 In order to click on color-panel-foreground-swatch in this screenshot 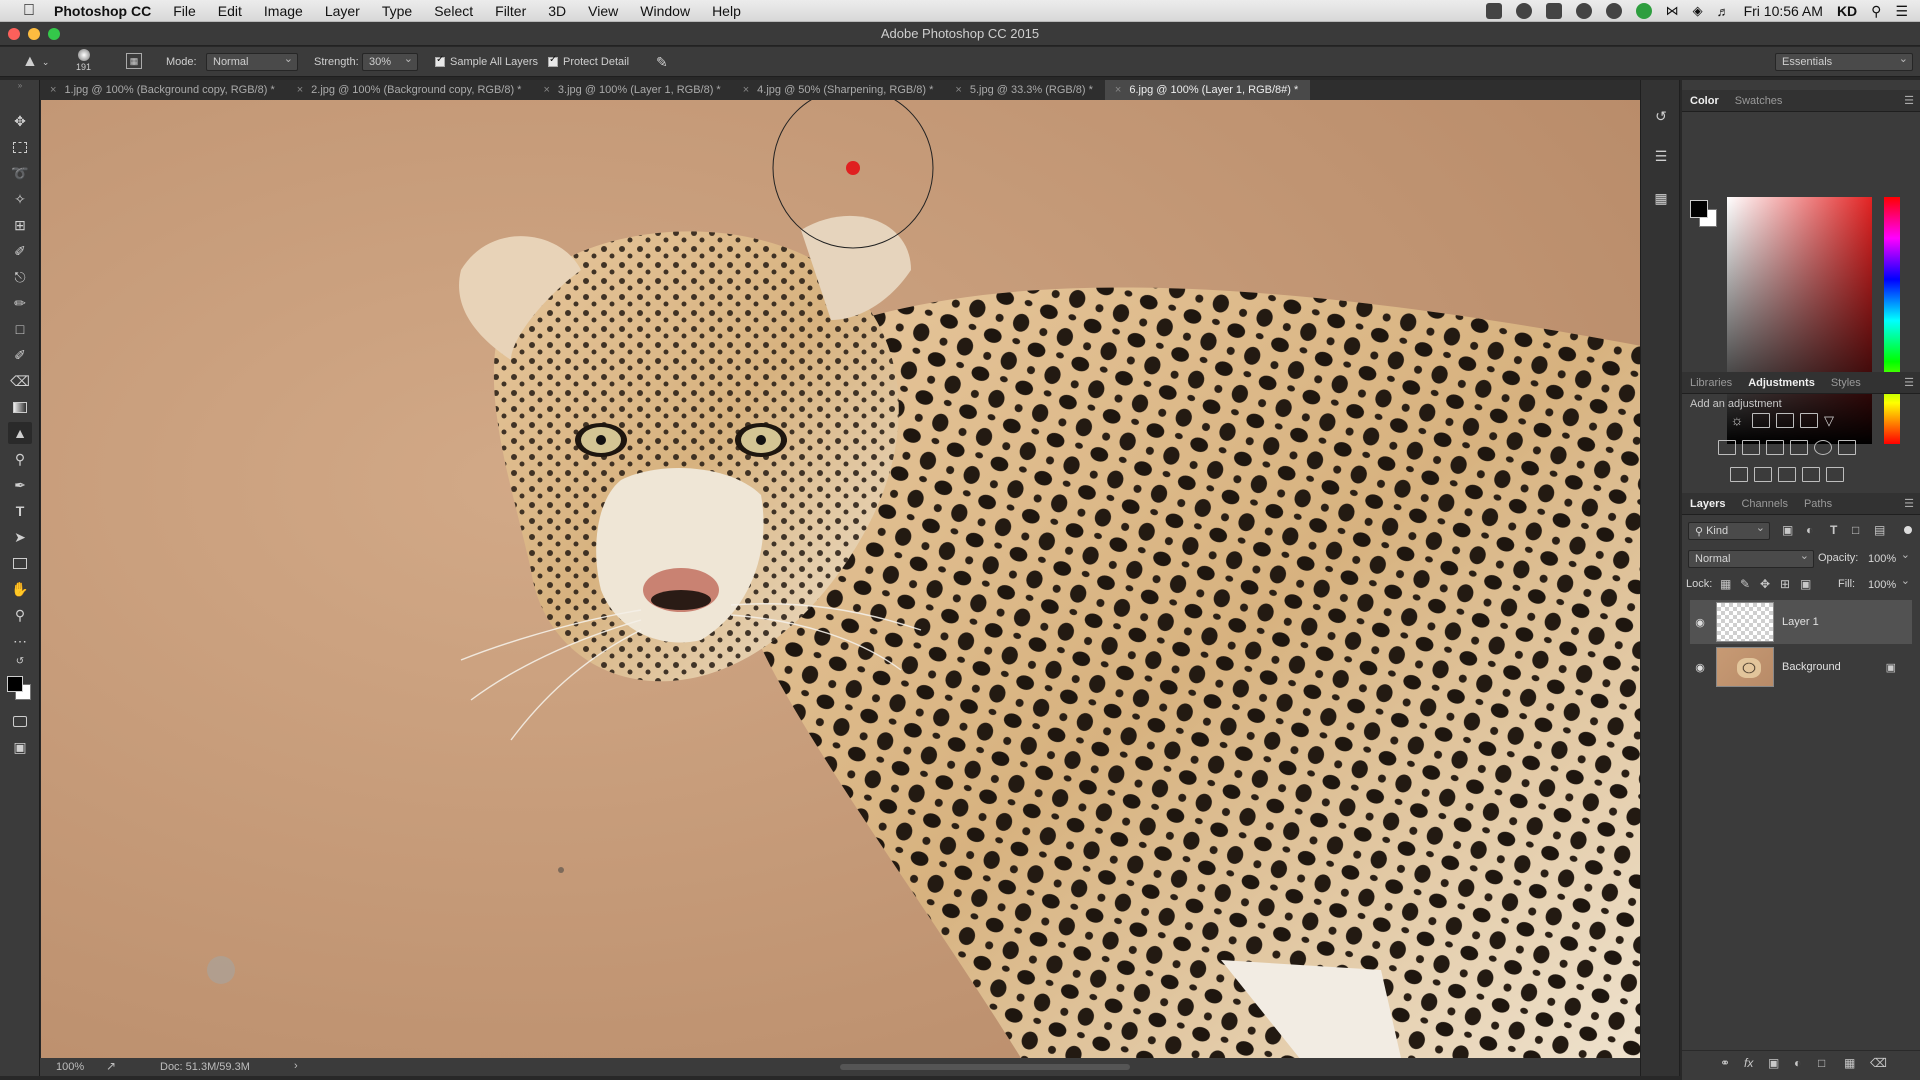, I will do `click(1699, 209)`.